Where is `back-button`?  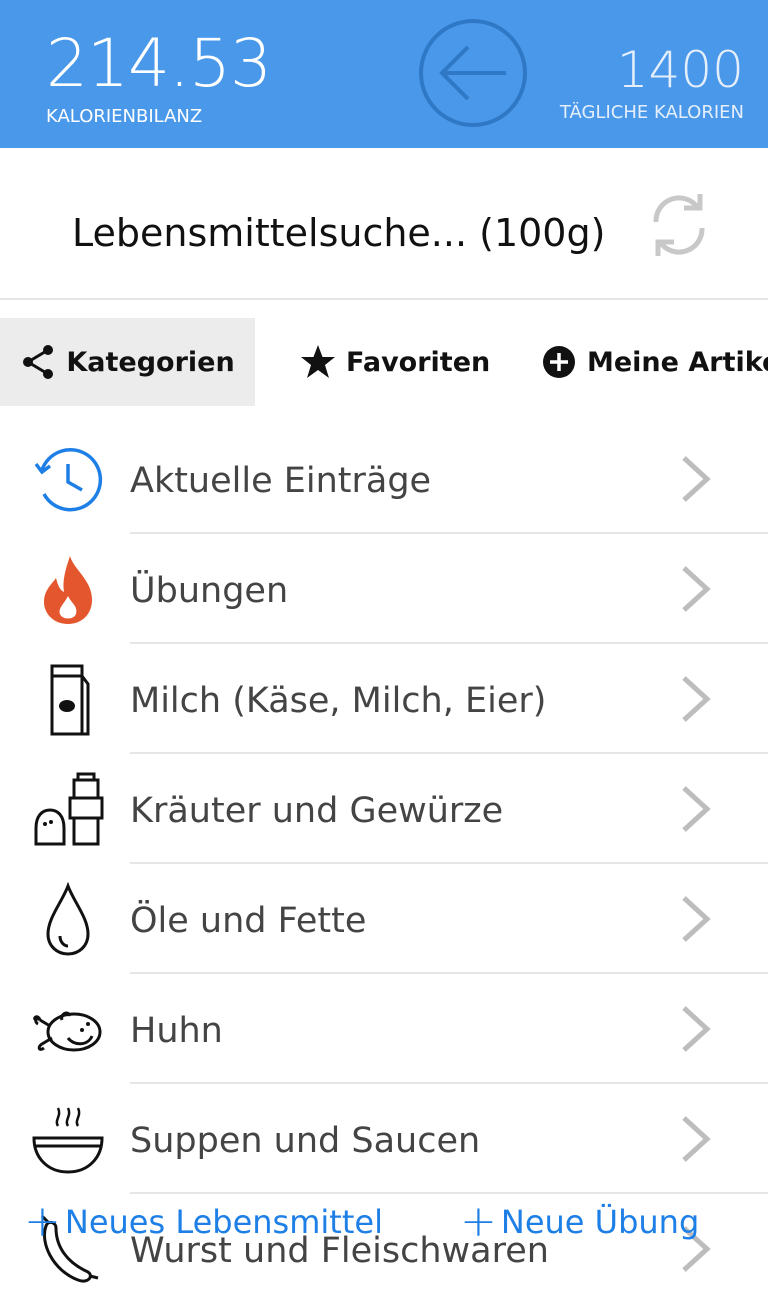 back-button is located at coordinates (473, 73).